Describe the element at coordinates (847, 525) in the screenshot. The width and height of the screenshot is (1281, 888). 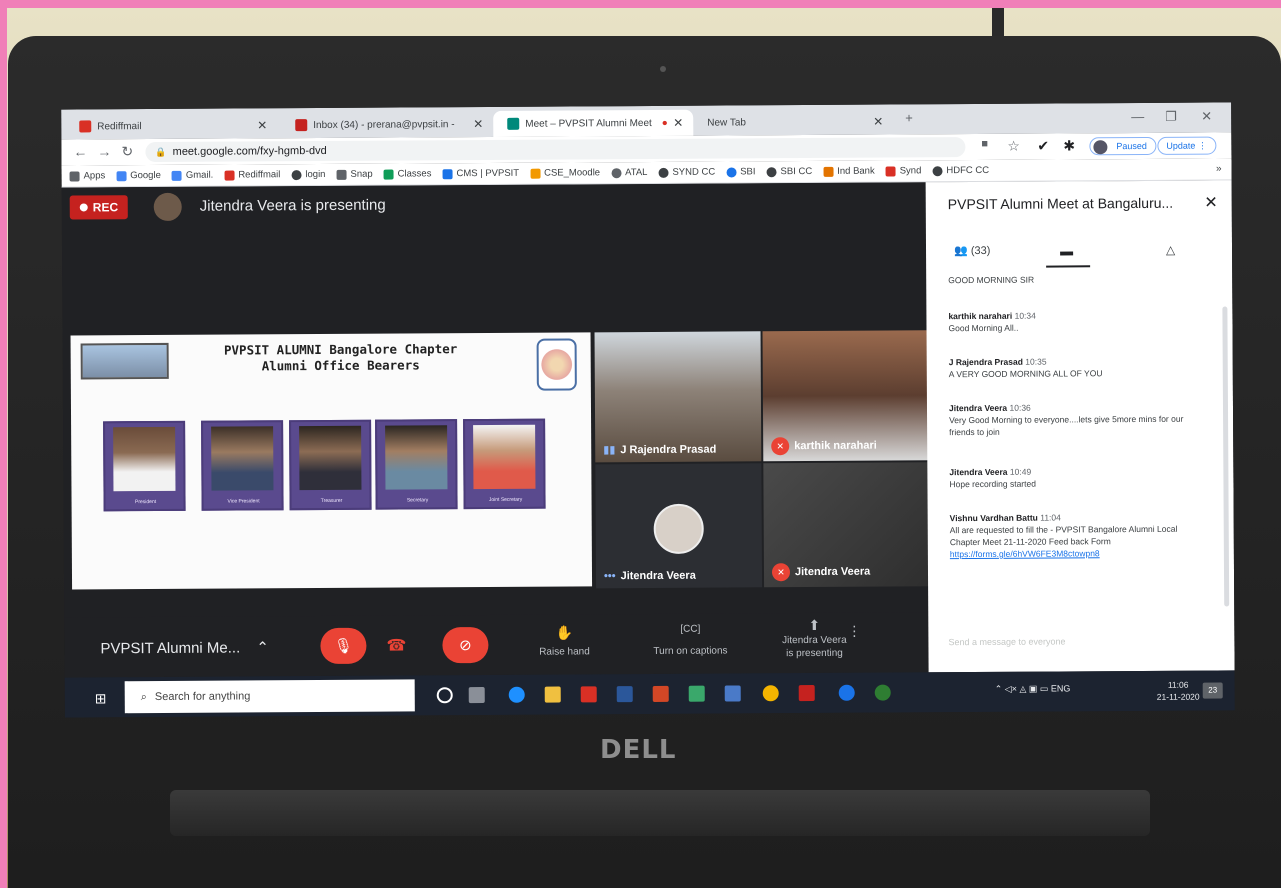
I see `video-tile: ✕ Jitendra Veera` at that location.